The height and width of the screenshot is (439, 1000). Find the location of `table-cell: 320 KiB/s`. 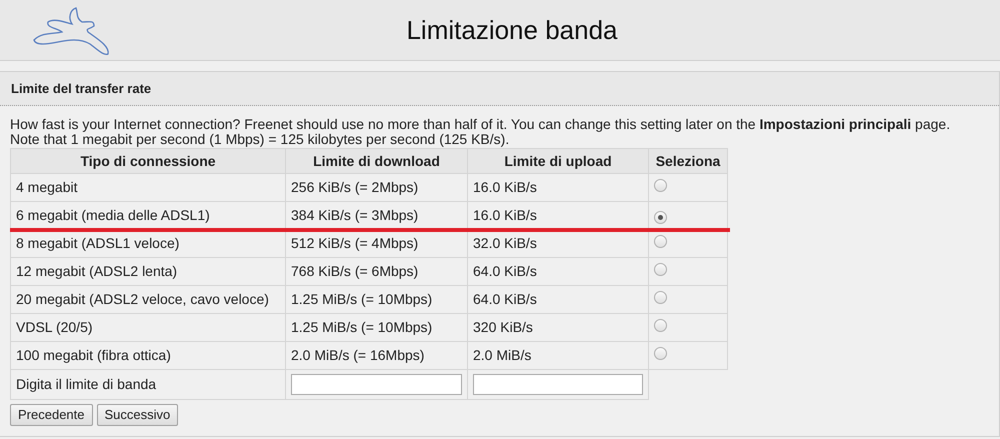

table-cell: 320 KiB/s is located at coordinates (558, 328).